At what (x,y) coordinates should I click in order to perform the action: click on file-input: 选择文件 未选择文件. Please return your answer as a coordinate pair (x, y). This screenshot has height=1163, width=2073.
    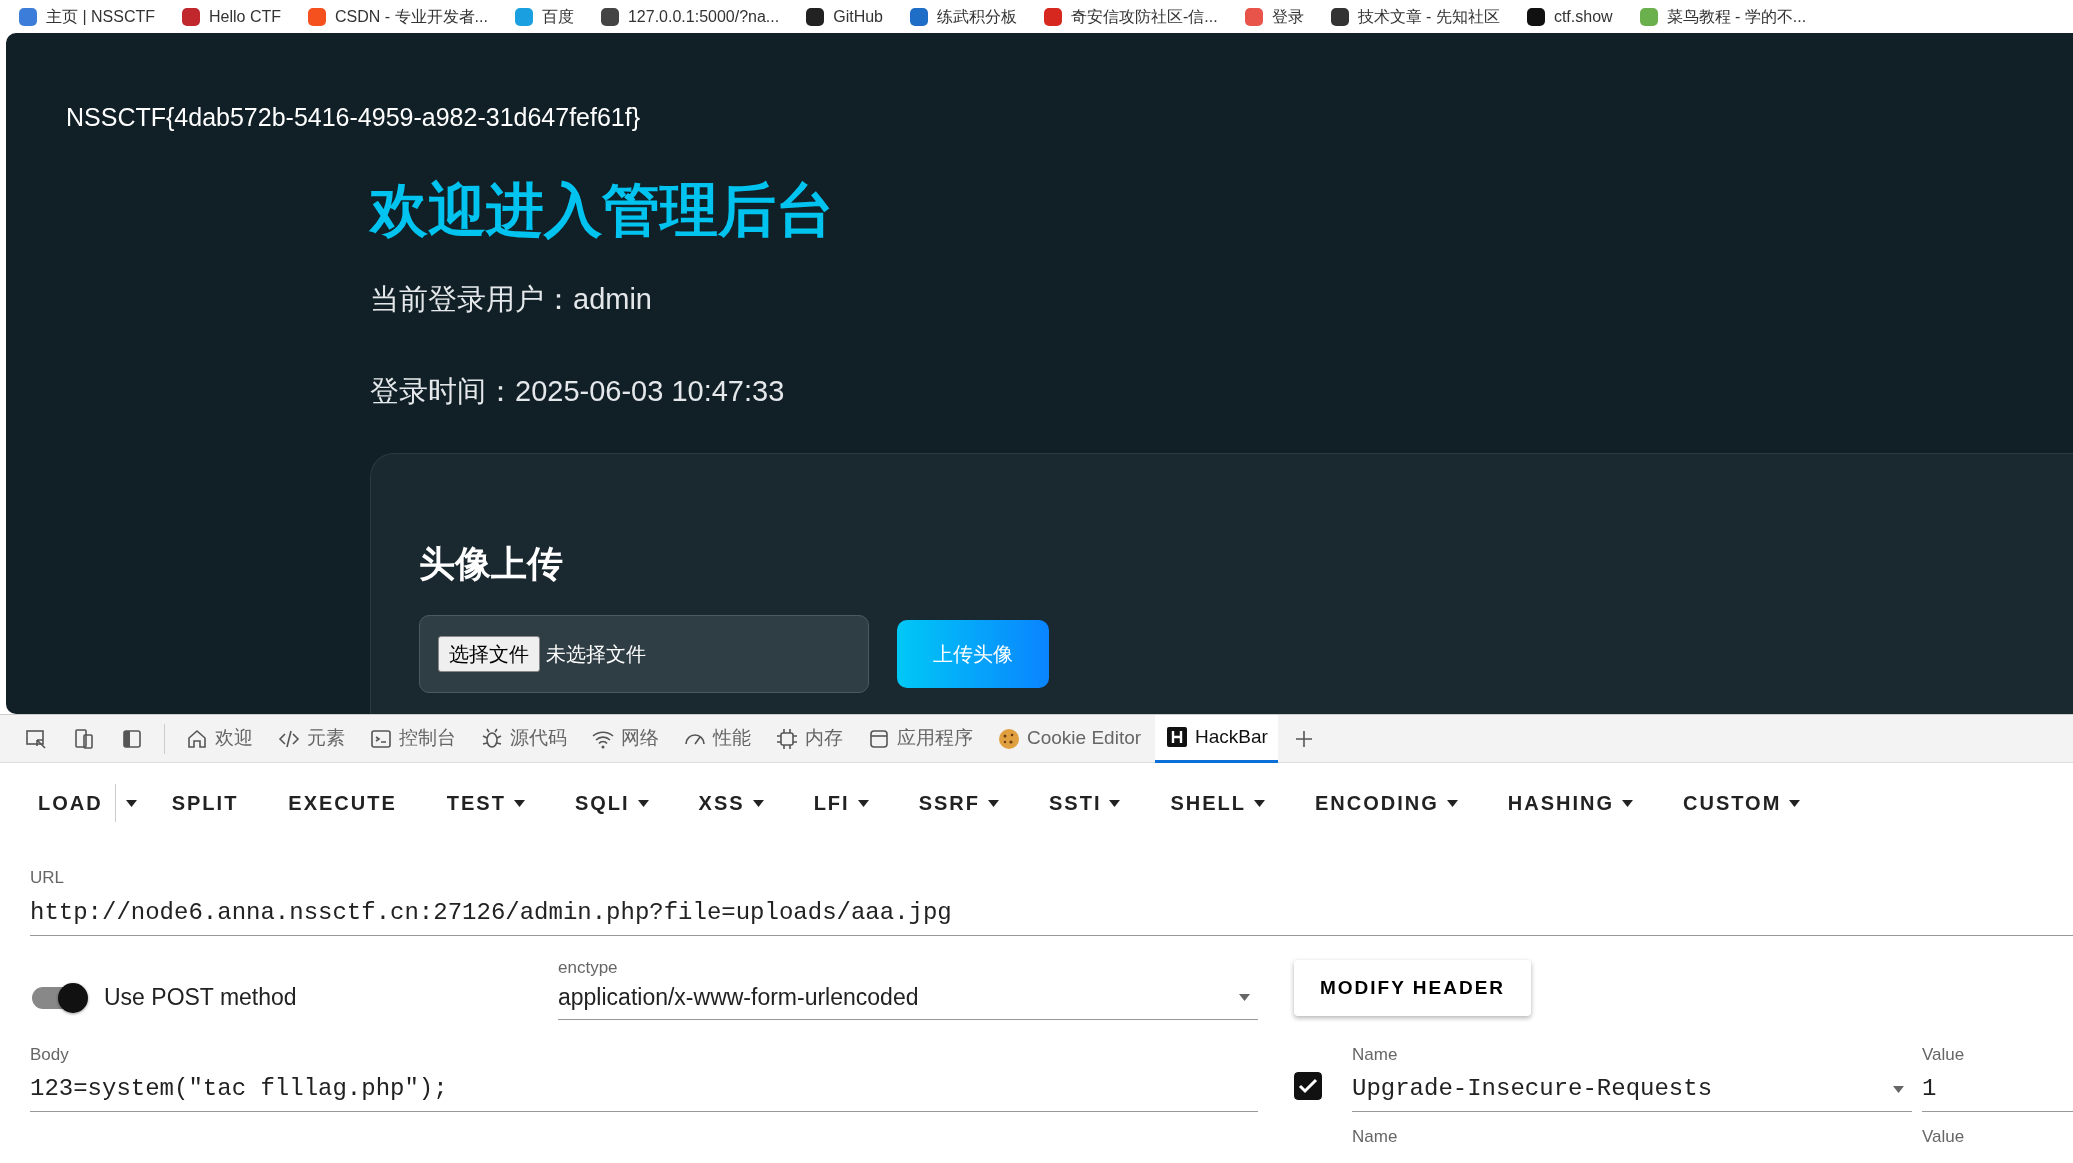
    Looking at the image, I should click on (644, 654).